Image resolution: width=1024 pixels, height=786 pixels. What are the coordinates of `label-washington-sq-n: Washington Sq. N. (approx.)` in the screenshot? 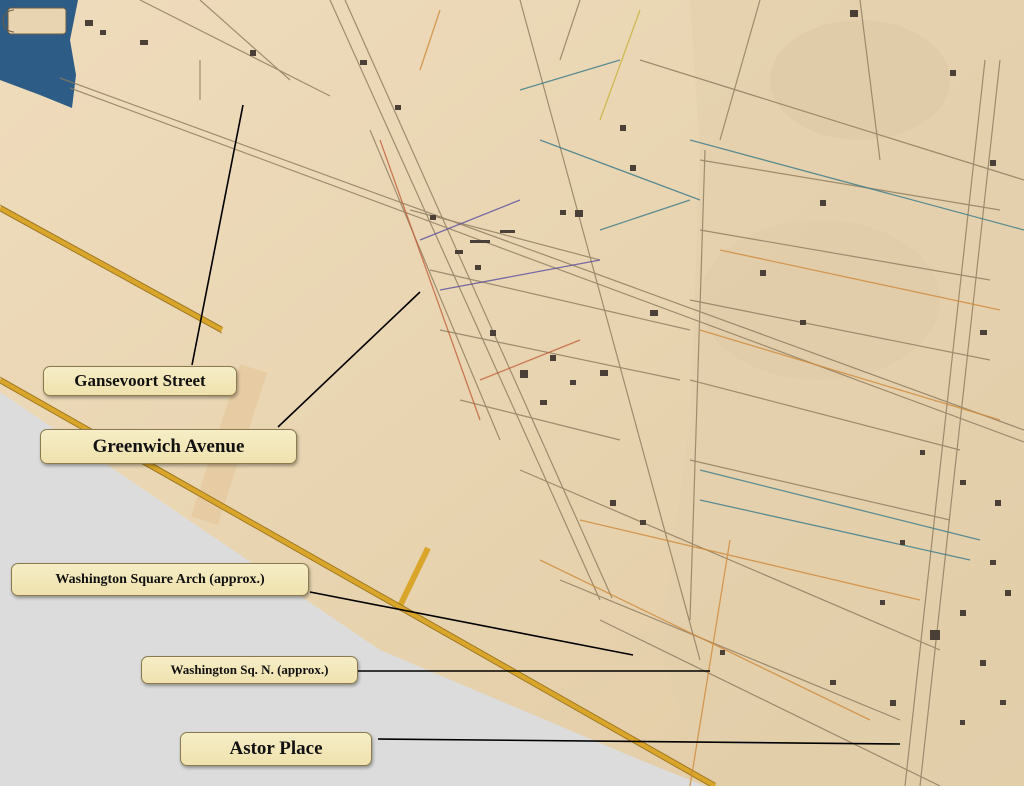 It's located at (249, 670).